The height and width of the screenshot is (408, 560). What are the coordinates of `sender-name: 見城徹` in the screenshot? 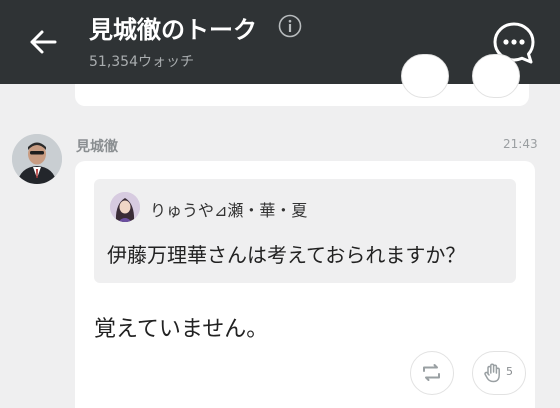 It's located at (97, 146).